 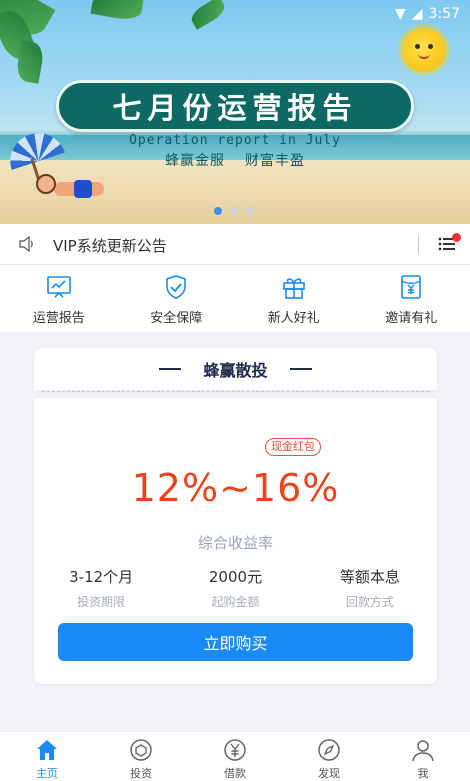 I want to click on loan-yuan-icon, so click(x=235, y=750).